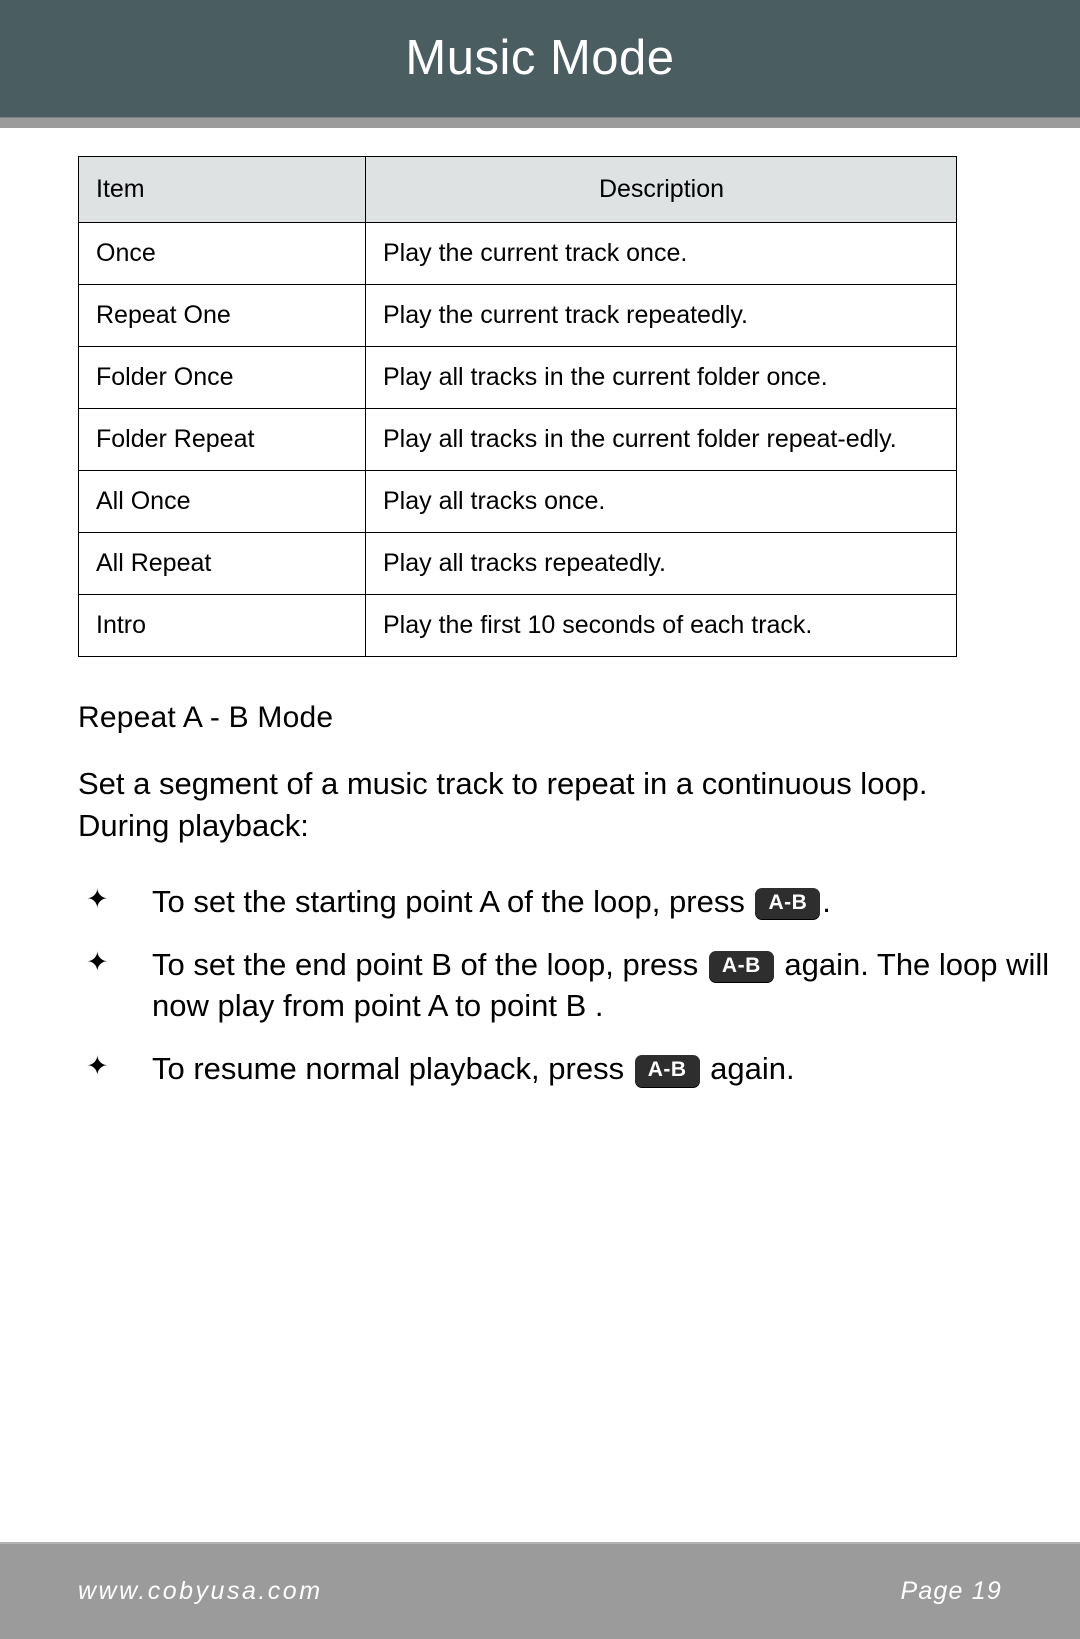 This screenshot has width=1080, height=1639. Describe the element at coordinates (222, 625) in the screenshot. I see `cell-item: Intro` at that location.